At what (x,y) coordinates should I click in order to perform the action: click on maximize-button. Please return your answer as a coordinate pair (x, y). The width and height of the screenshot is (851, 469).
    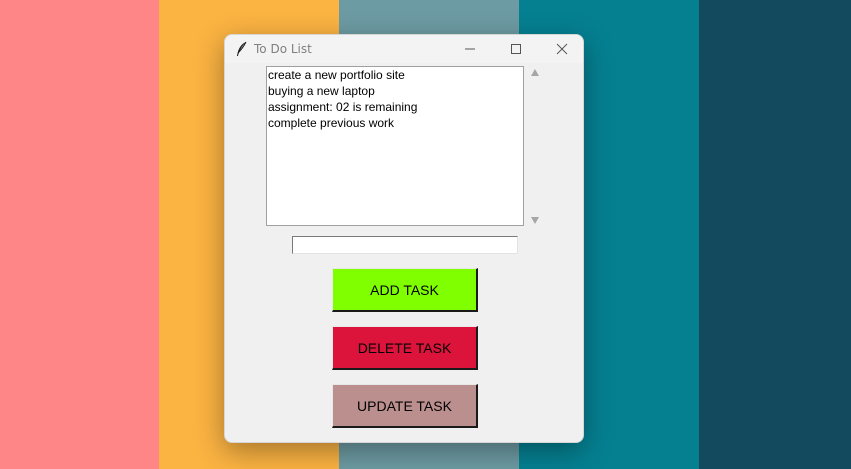
    Looking at the image, I should click on (516, 49).